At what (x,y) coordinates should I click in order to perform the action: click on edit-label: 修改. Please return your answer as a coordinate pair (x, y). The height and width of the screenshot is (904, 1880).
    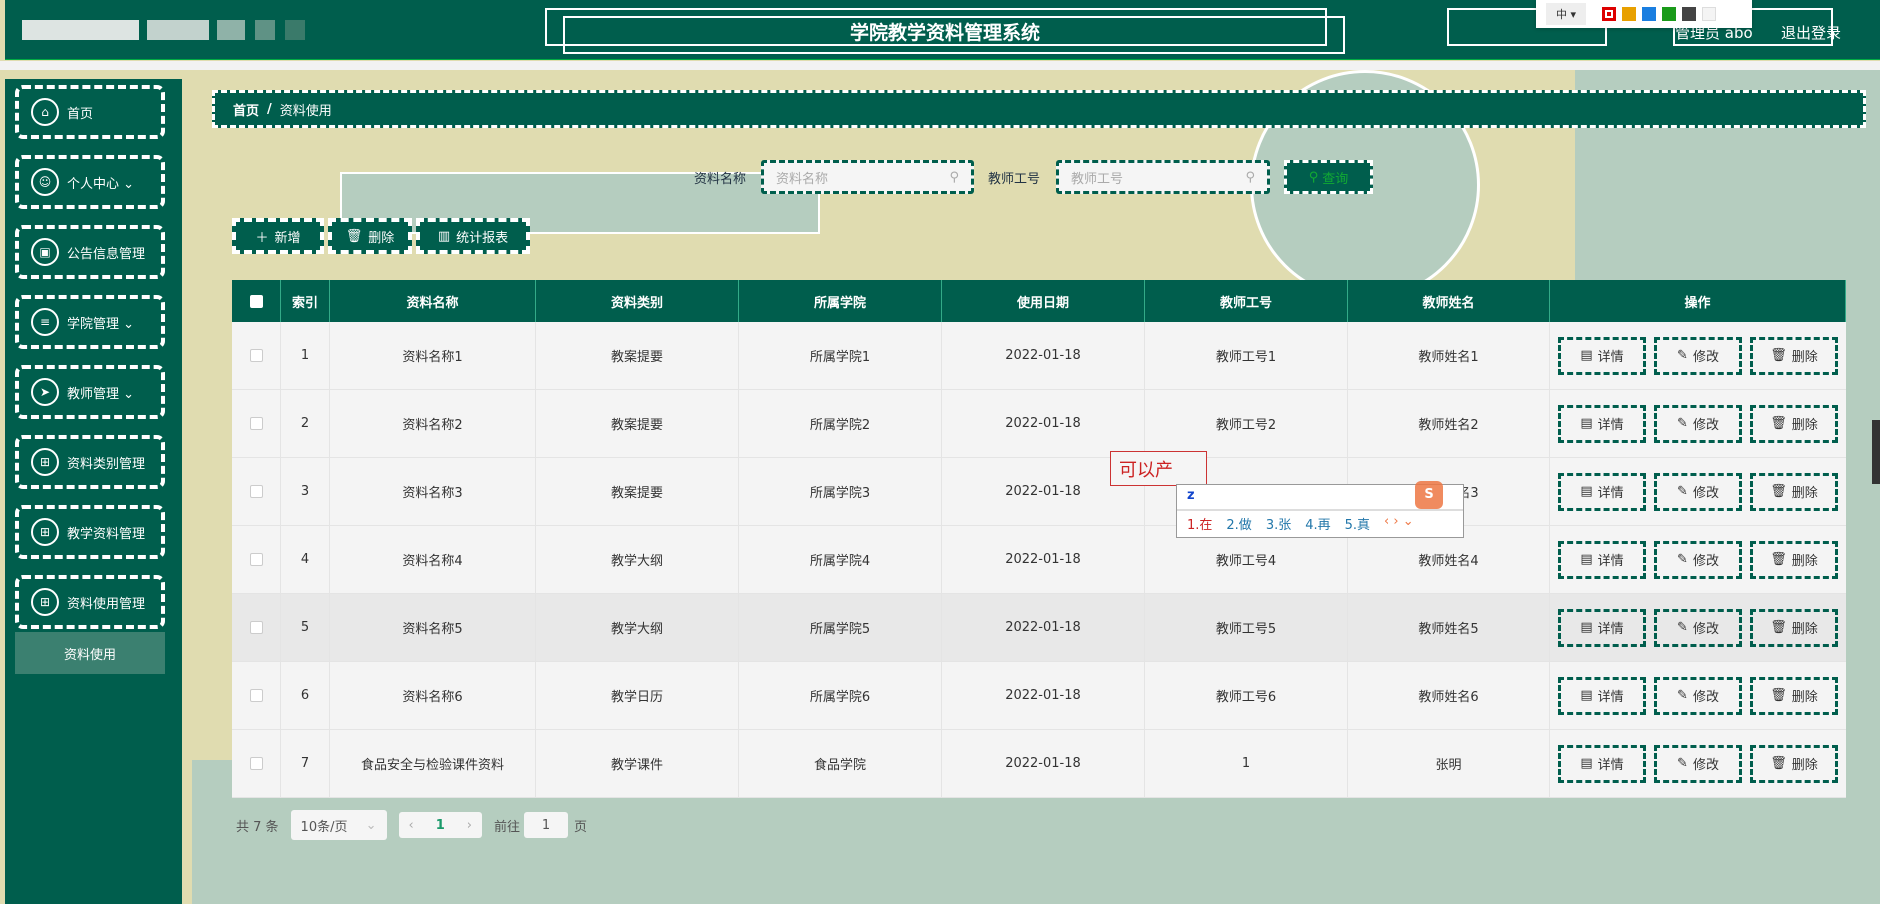
    Looking at the image, I should click on (1705, 697).